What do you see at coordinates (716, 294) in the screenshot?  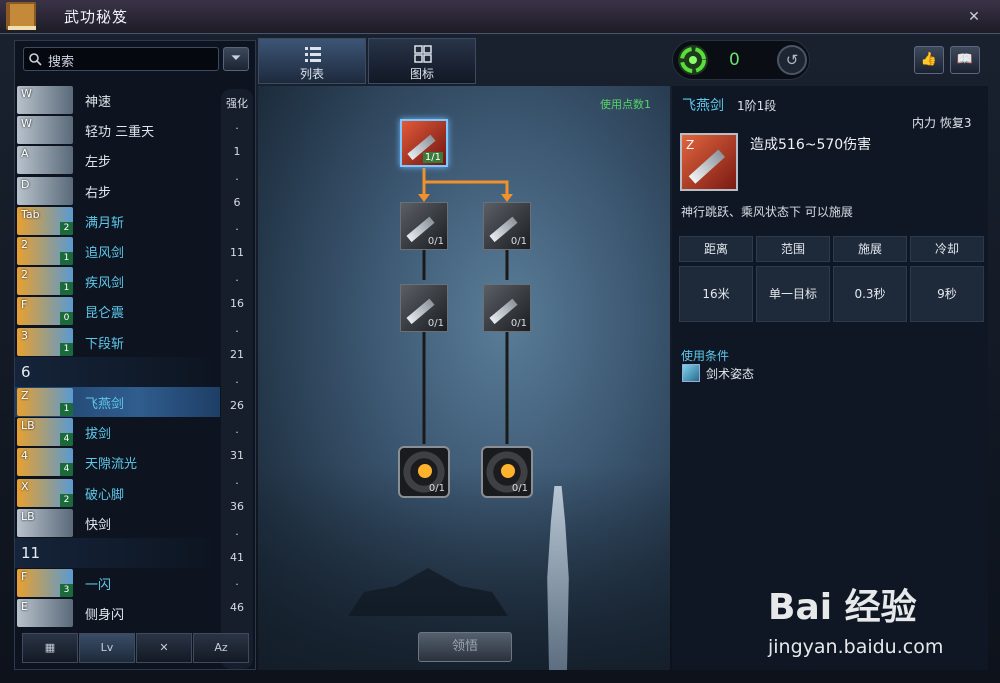 I see `stat-value: 16米` at bounding box center [716, 294].